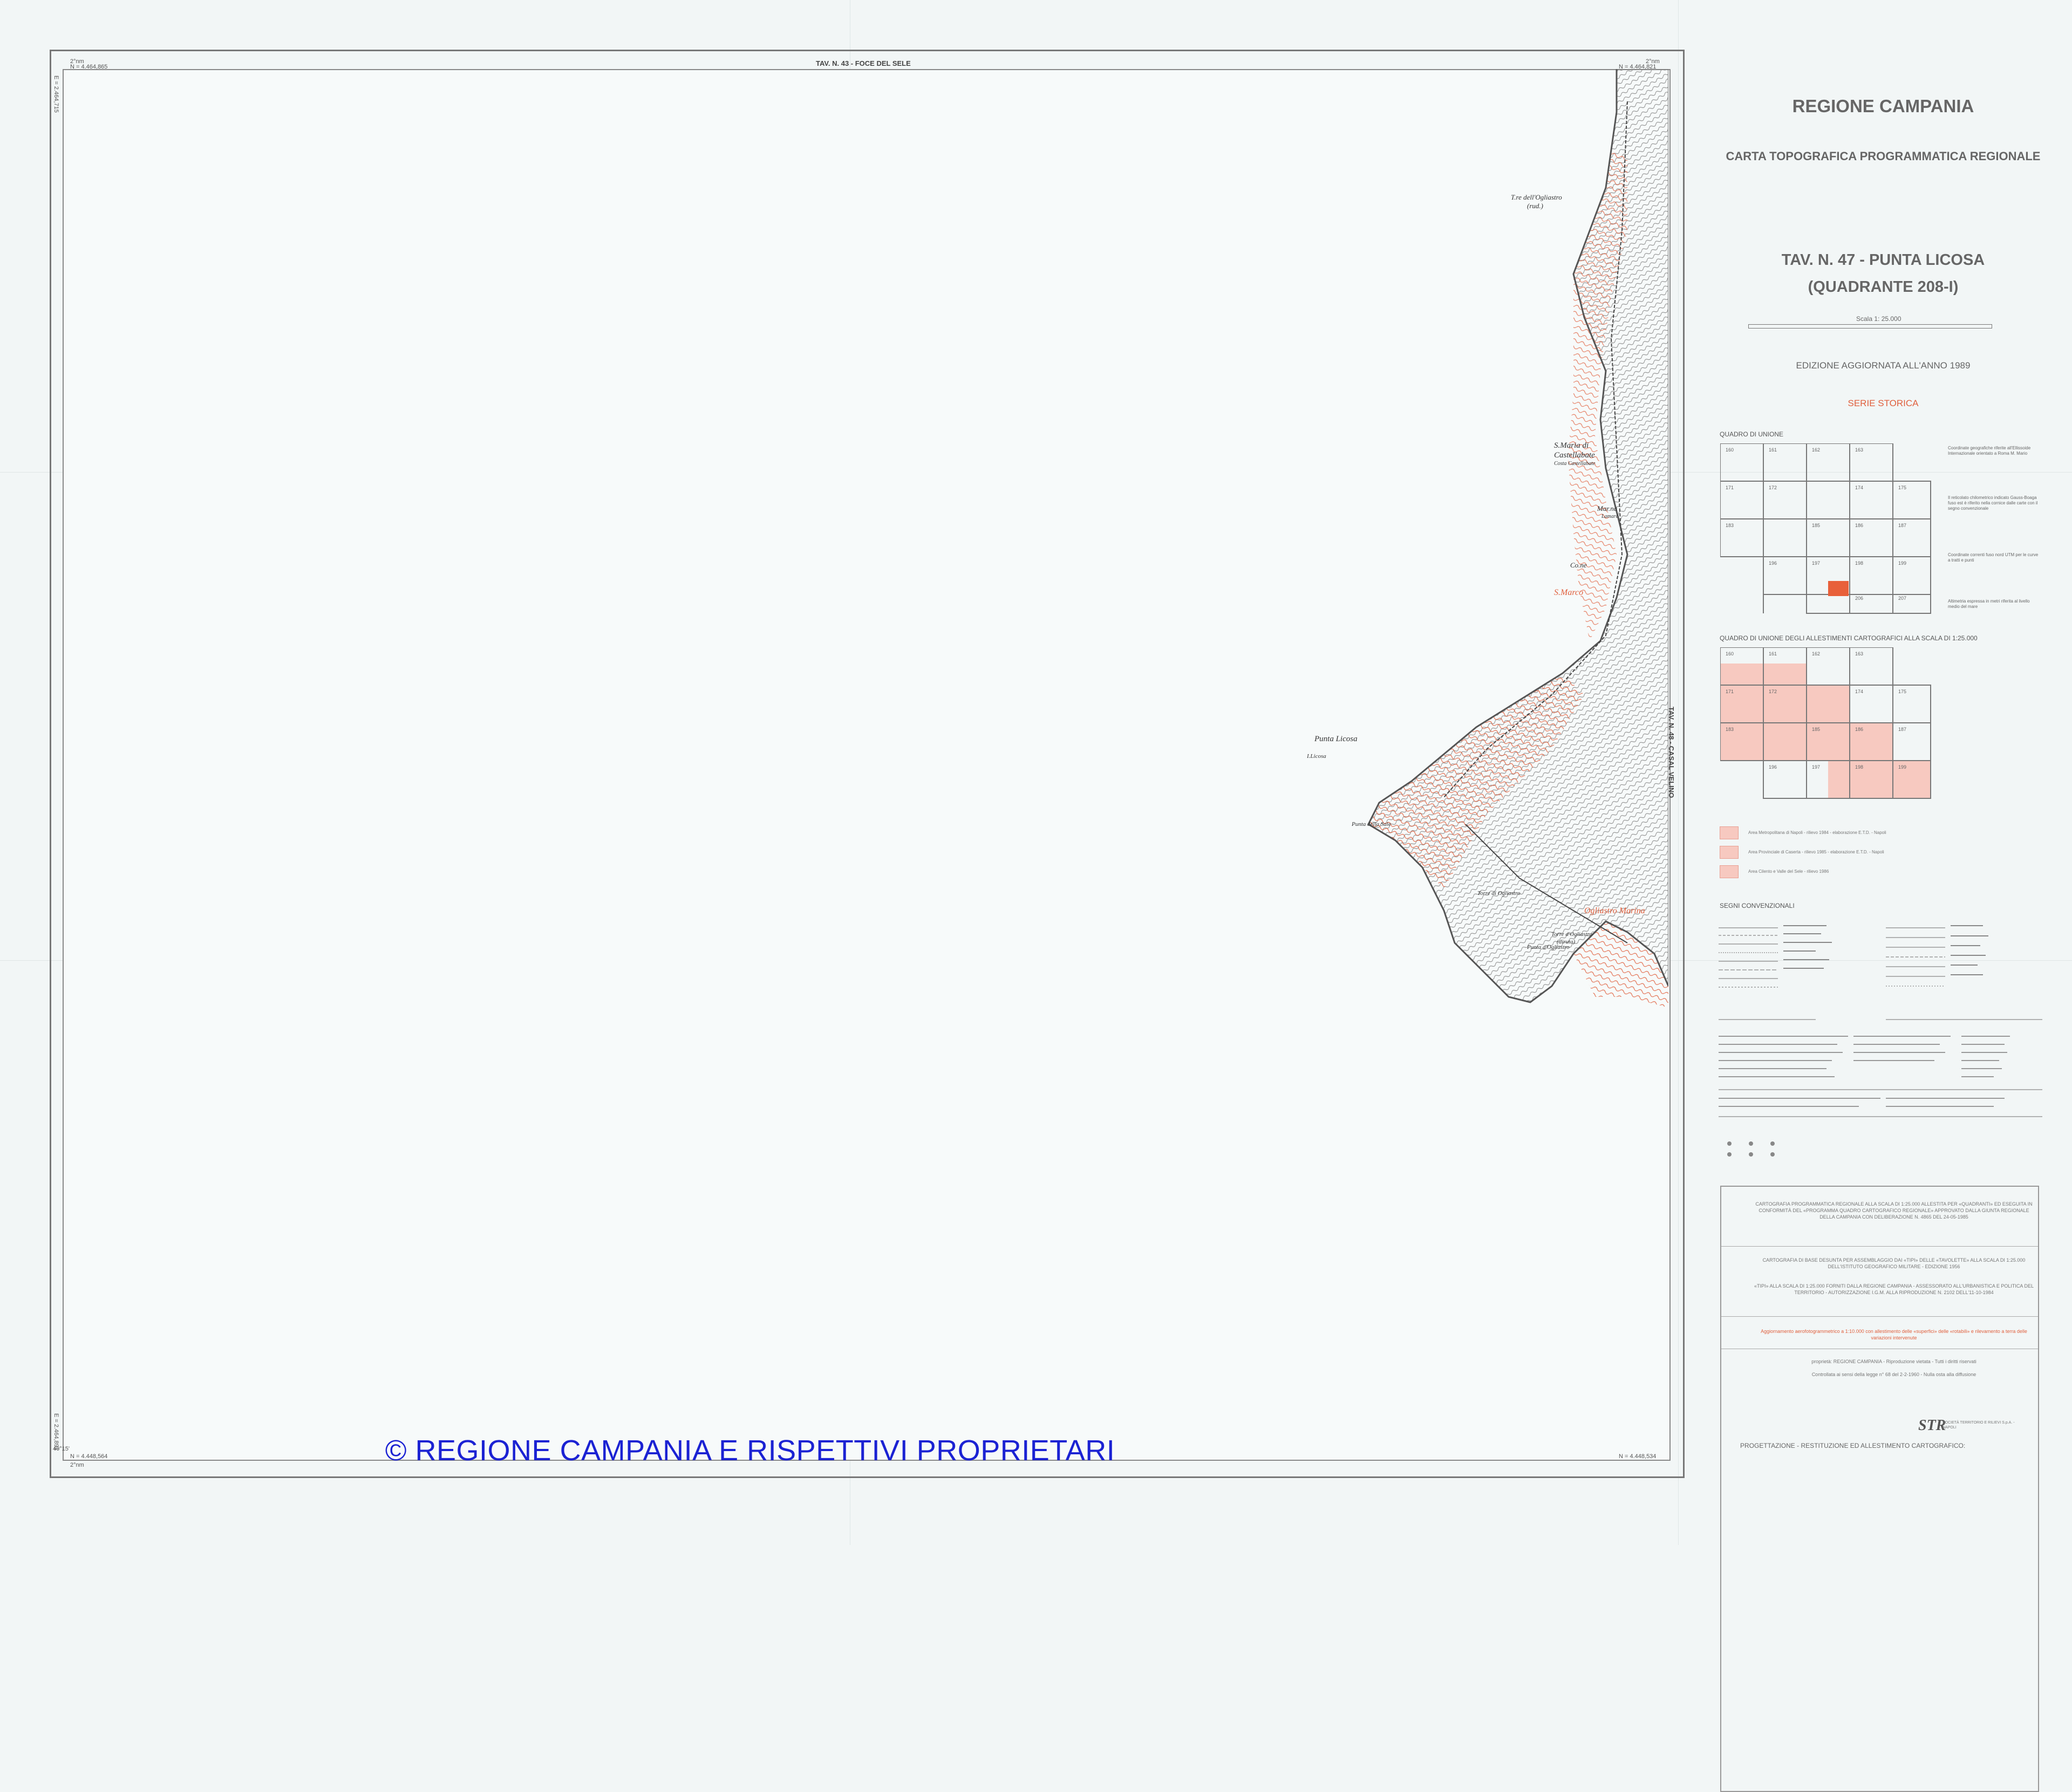 Image resolution: width=2072 pixels, height=1792 pixels. I want to click on place-label: T.re dell'Ogliastro, so click(1536, 197).